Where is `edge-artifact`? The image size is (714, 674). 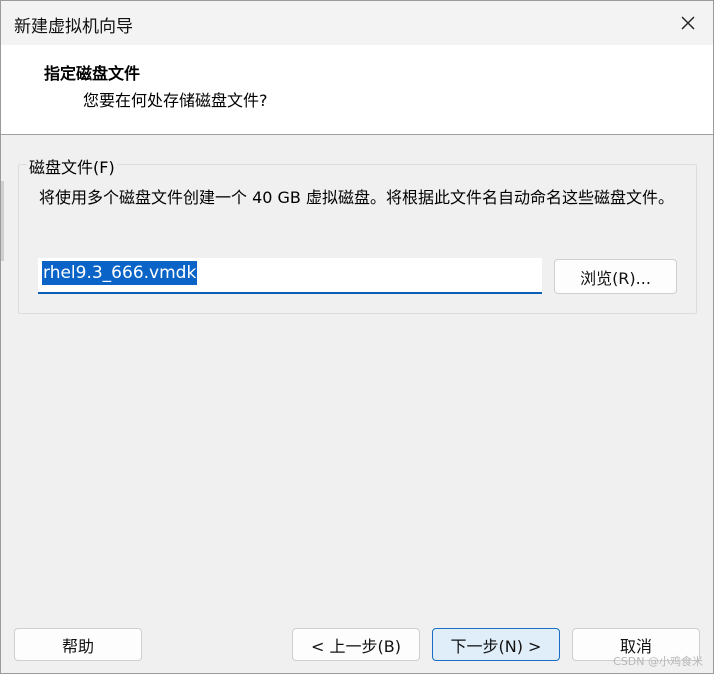 edge-artifact is located at coordinates (2, 221).